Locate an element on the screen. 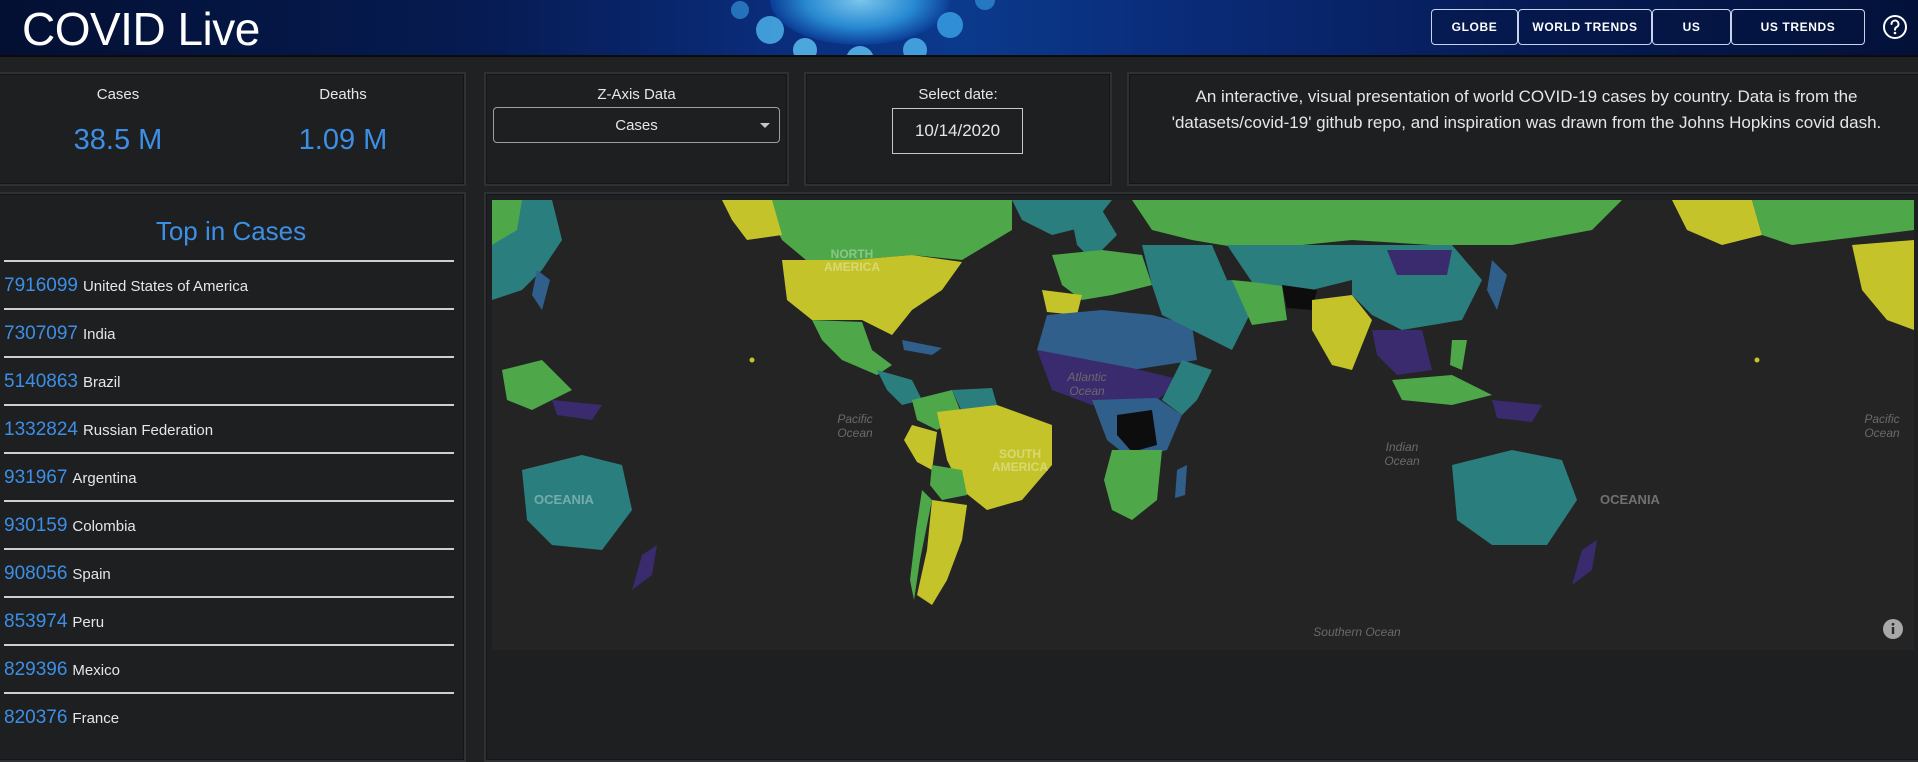 The height and width of the screenshot is (762, 1918). z-axis-panel: Z-Axis Data Cases is located at coordinates (636, 129).